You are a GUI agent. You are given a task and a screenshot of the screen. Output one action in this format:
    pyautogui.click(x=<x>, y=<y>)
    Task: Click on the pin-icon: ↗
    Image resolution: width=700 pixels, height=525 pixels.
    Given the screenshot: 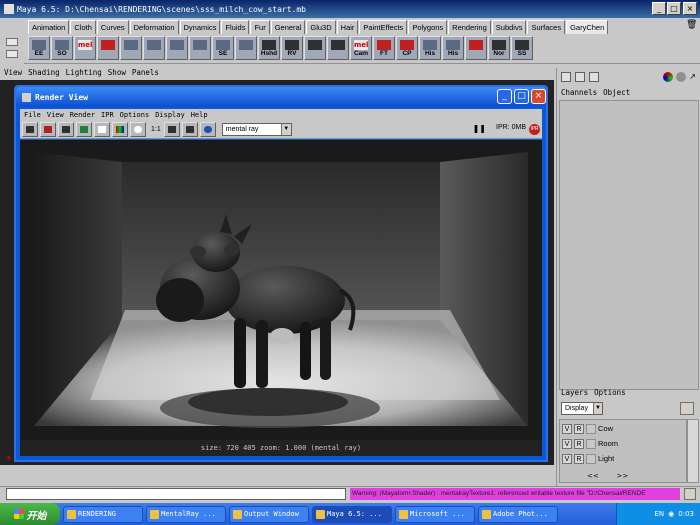 What is the action you would take?
    pyautogui.click(x=692, y=77)
    